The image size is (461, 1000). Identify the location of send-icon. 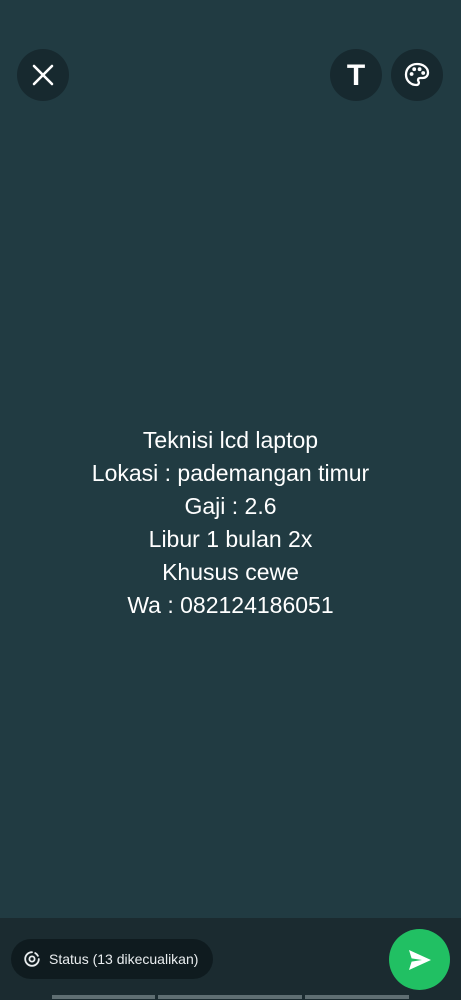
(419, 959).